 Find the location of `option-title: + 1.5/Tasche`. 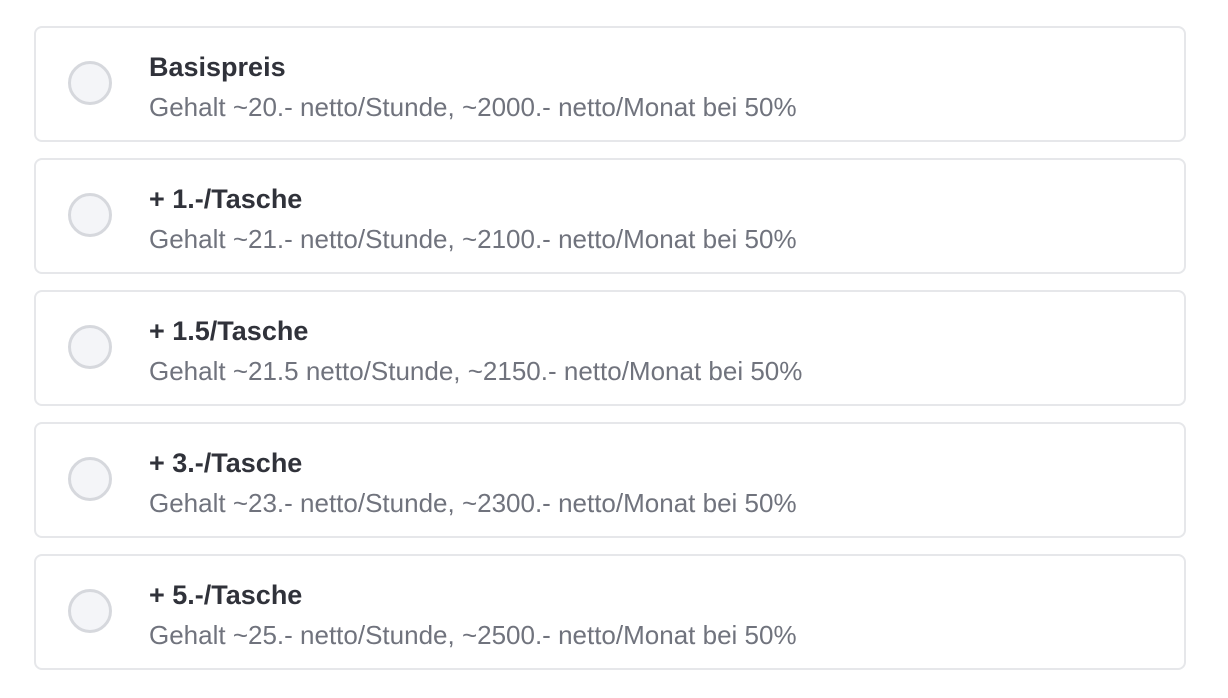

option-title: + 1.5/Tasche is located at coordinates (229, 331).